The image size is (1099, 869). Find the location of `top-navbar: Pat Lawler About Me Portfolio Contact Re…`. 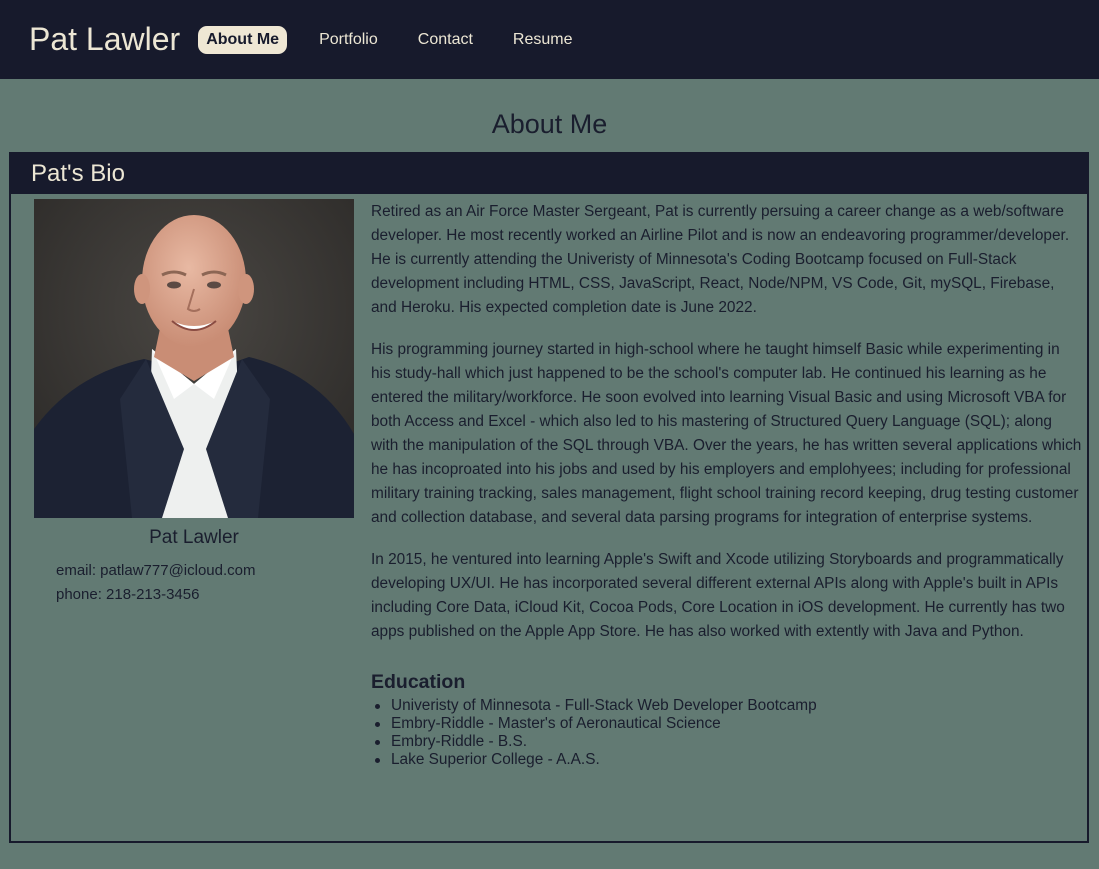

top-navbar: Pat Lawler About Me Portfolio Contact Re… is located at coordinates (549, 39).